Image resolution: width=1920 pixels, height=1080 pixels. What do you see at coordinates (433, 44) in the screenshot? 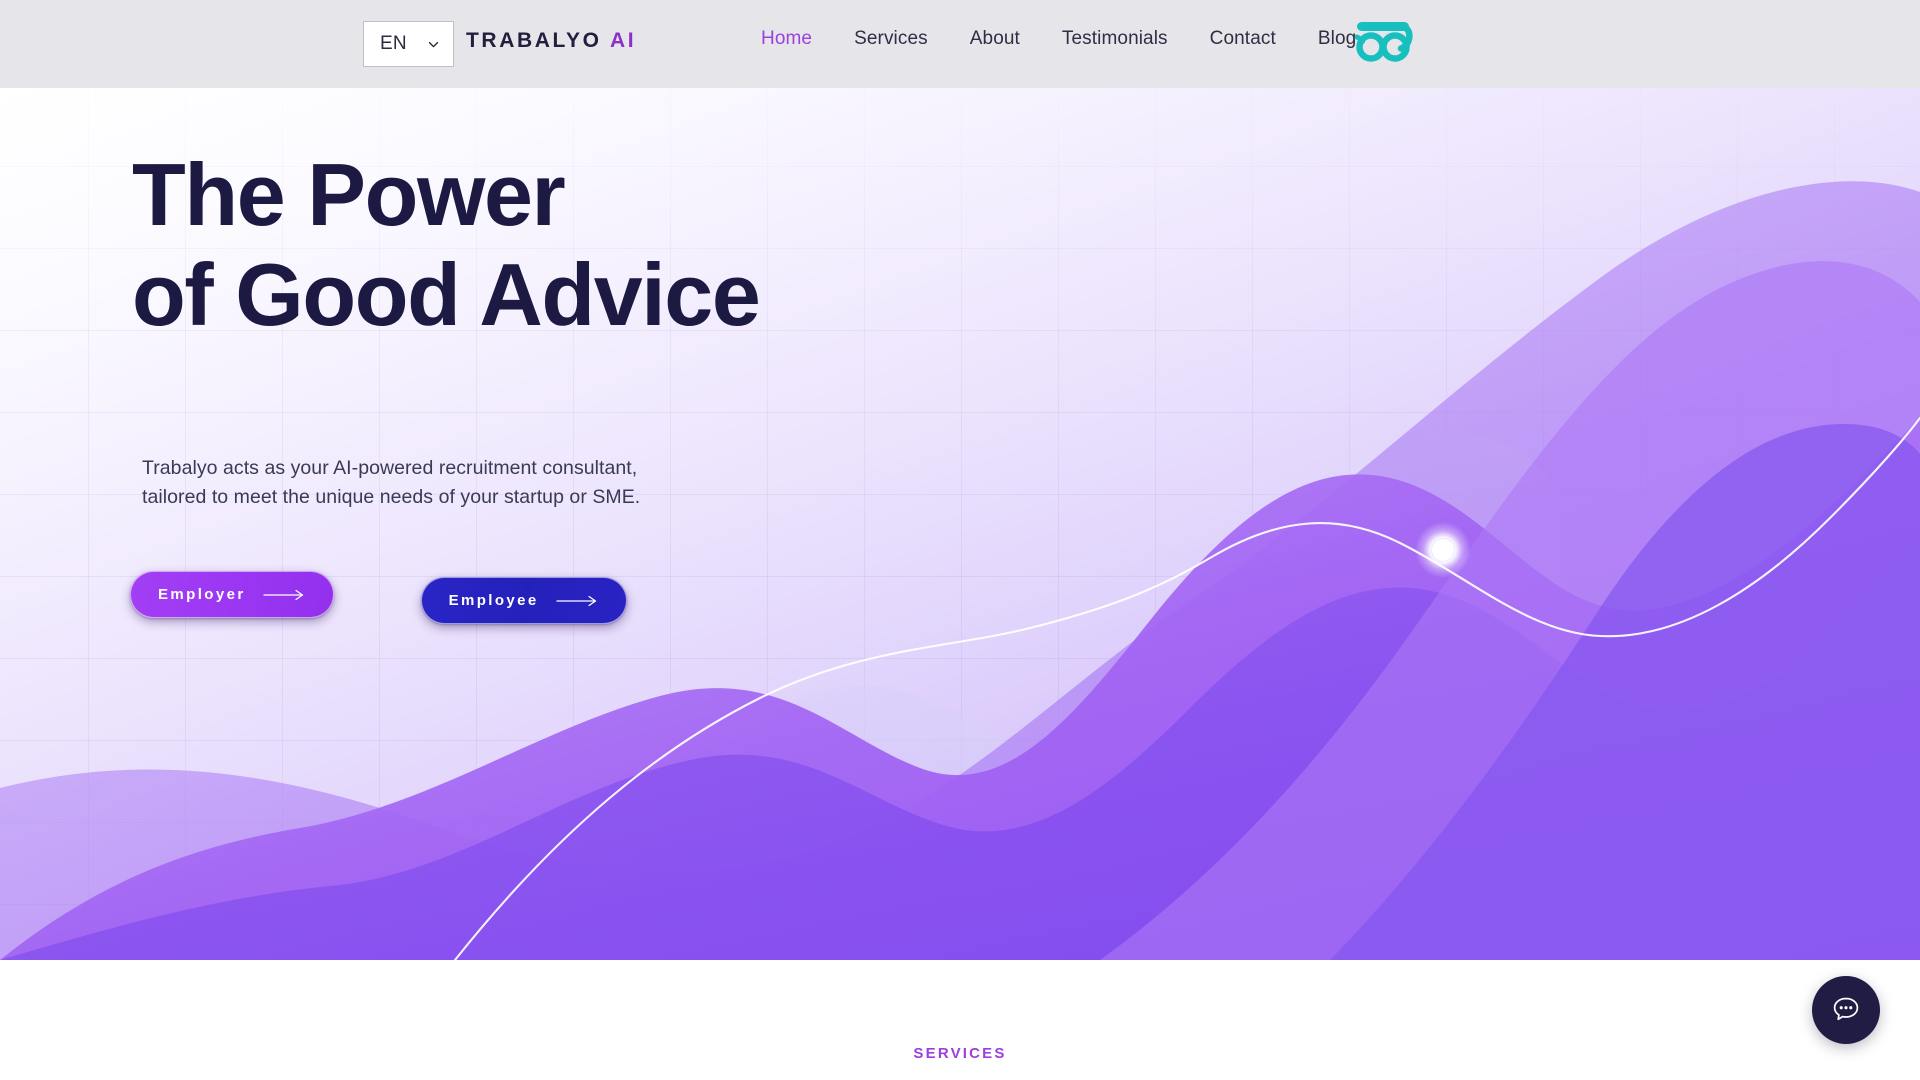
I see `chevron-down-icon` at bounding box center [433, 44].